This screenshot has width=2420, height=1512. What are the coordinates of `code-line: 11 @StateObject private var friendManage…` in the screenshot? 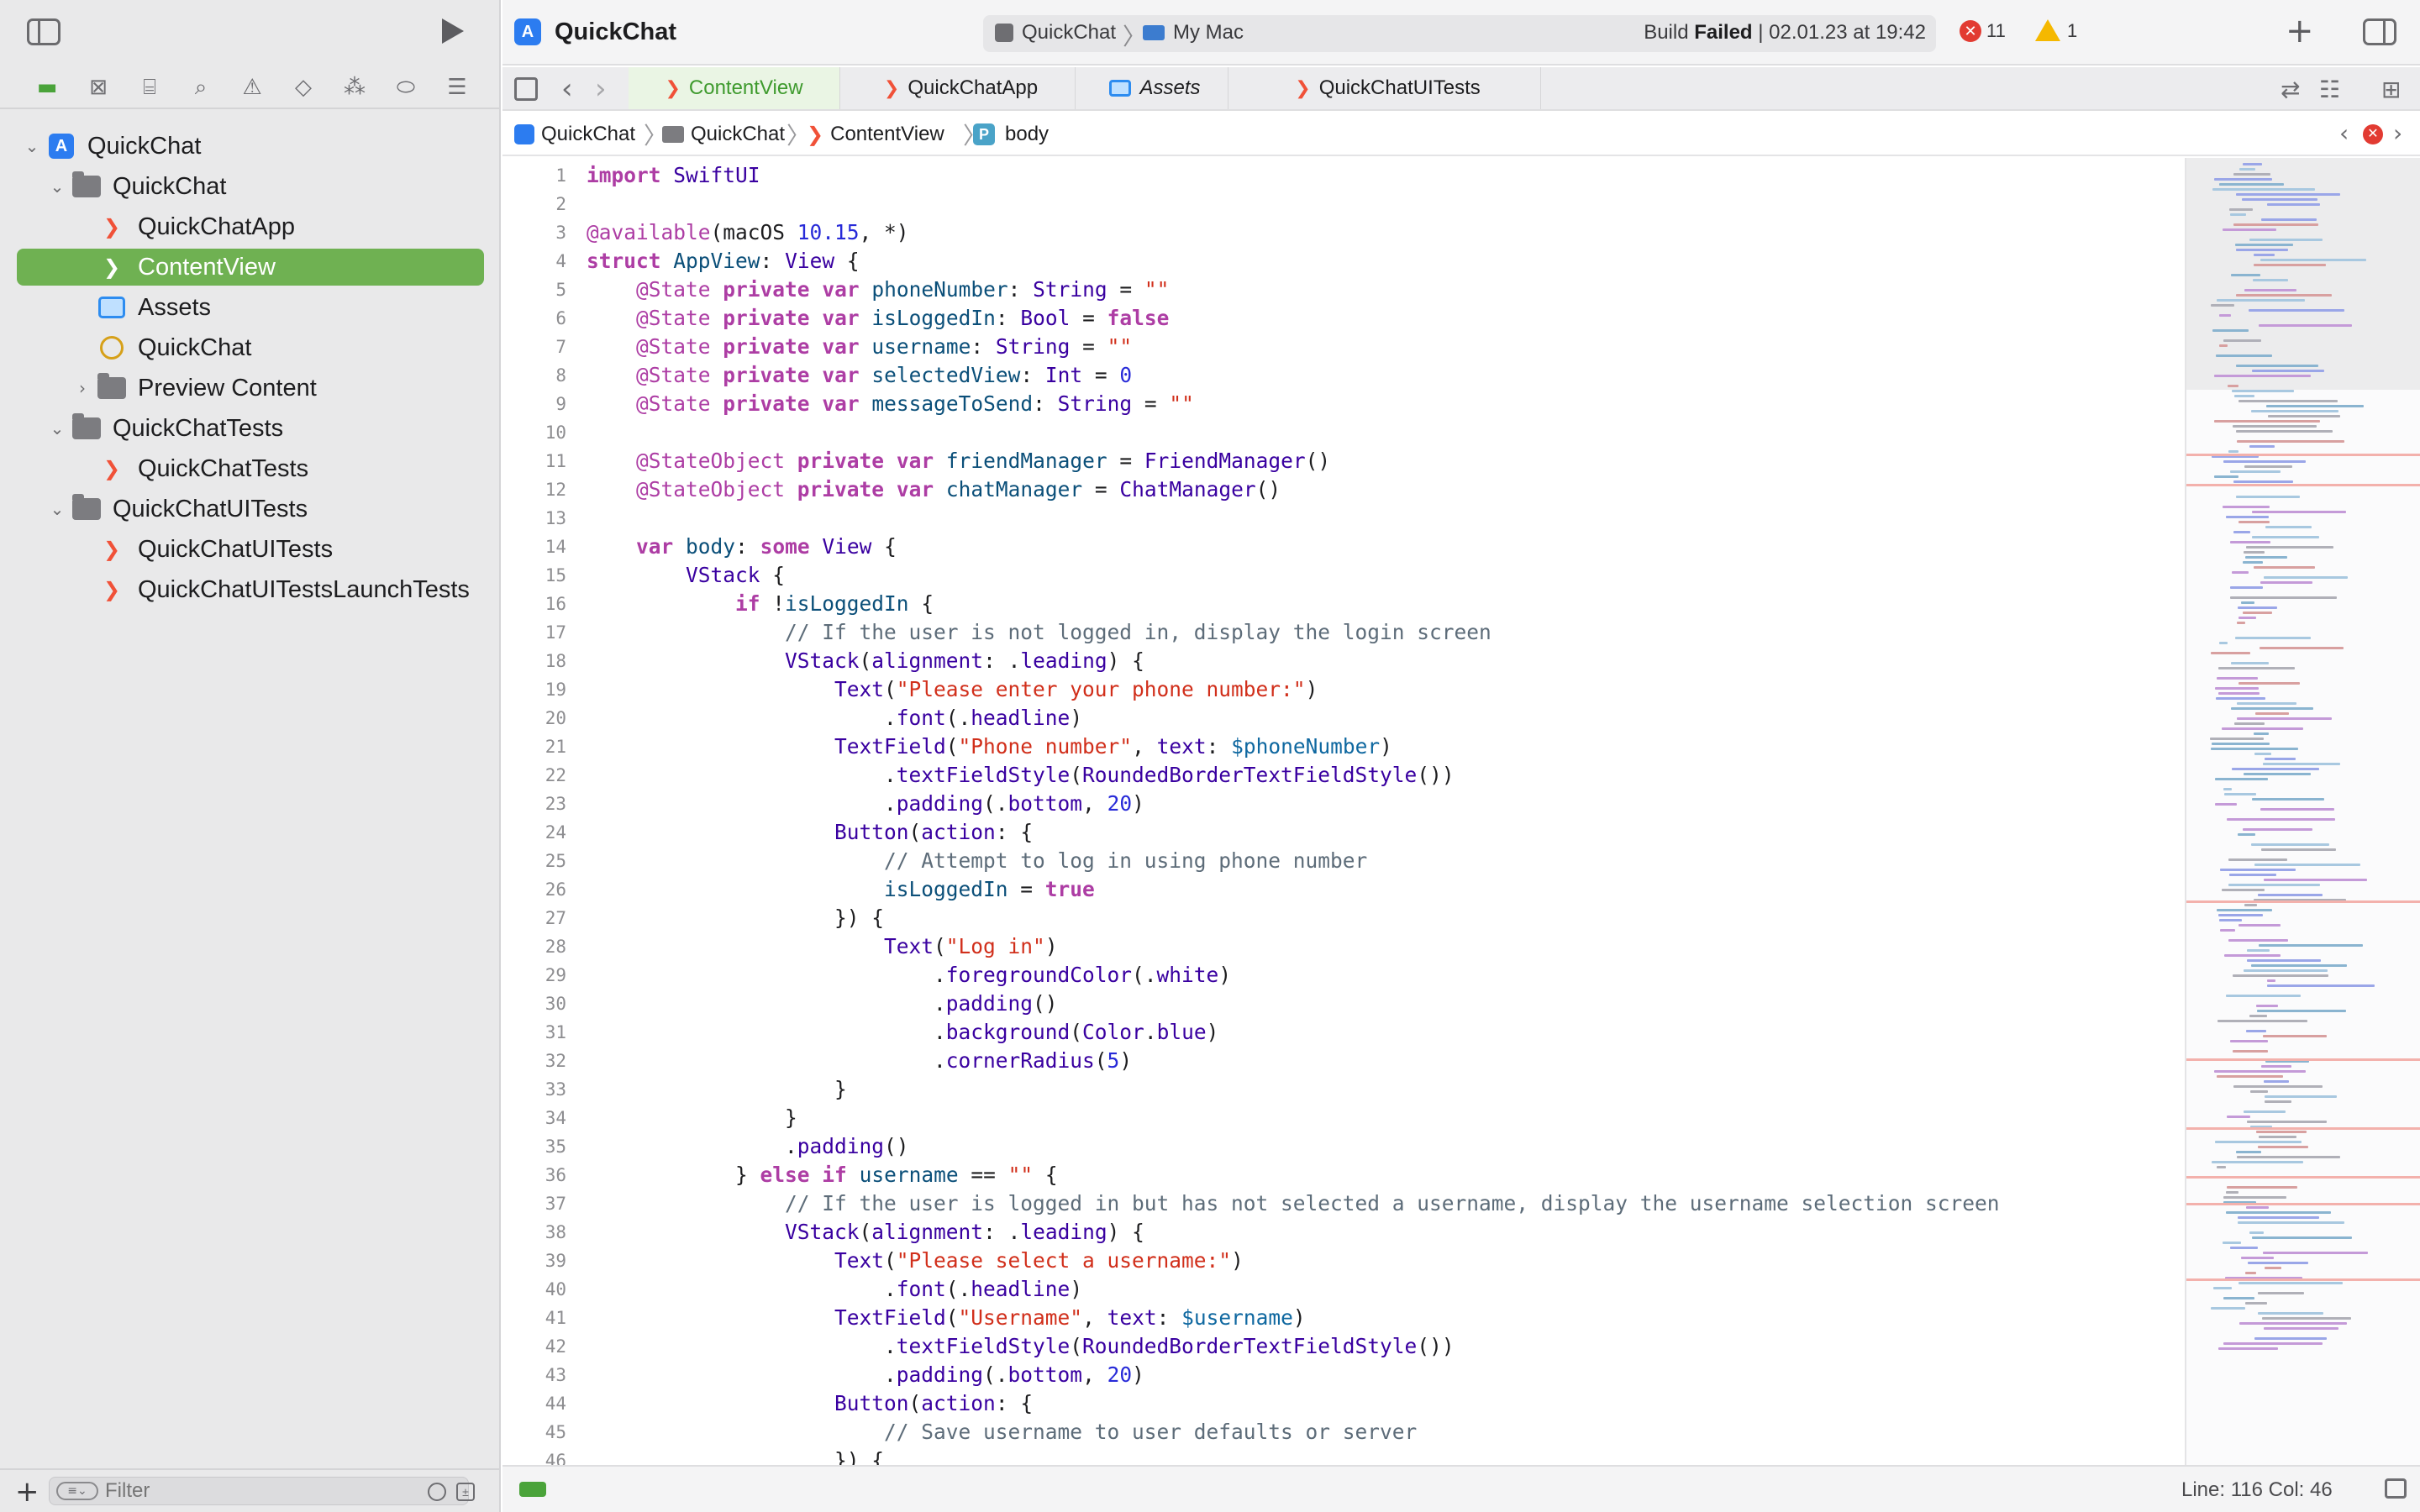 It's located at (1344, 461).